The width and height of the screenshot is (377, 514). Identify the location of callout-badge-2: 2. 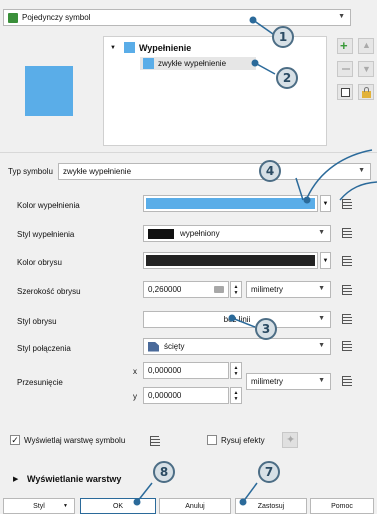
(287, 78).